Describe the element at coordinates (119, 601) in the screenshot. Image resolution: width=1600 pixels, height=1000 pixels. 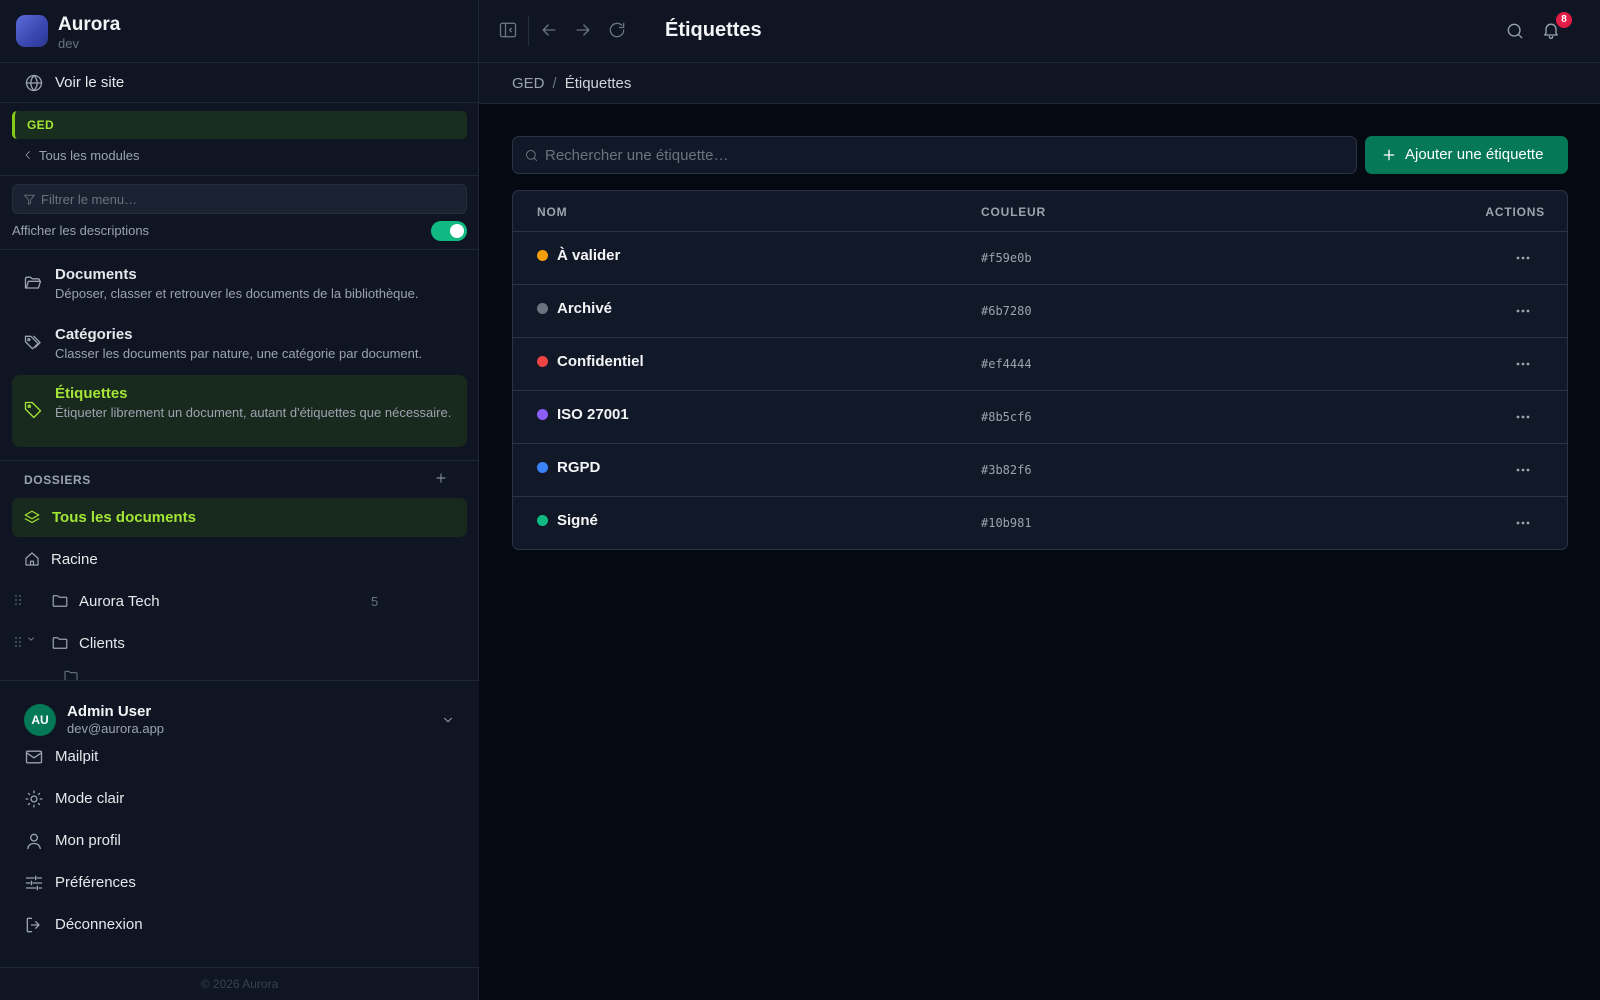
I see `folder-label: Aurora Tech` at that location.